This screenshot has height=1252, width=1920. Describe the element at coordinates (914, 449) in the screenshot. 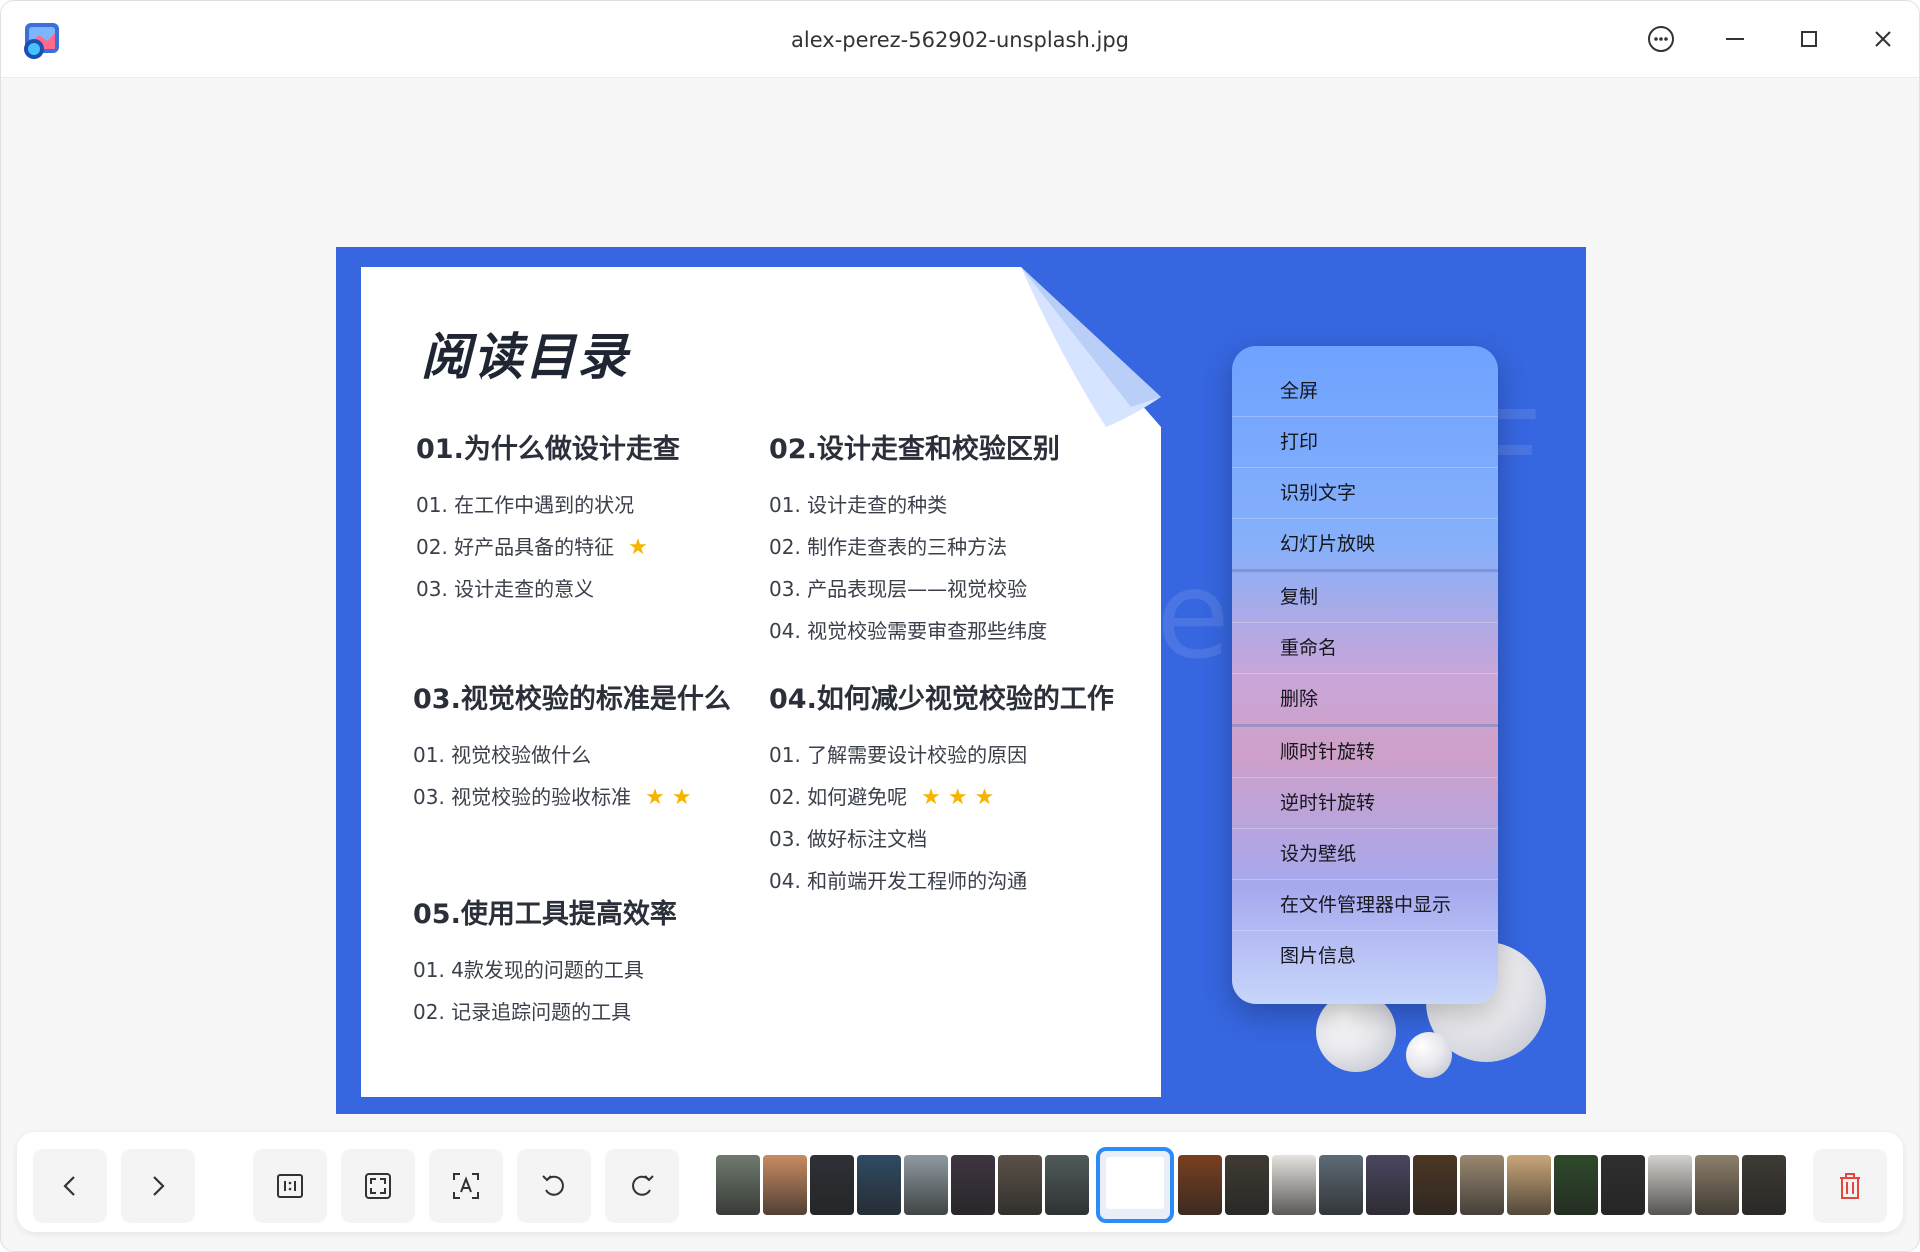

I see `section-heading: 02.设计走查和校验区别` at that location.